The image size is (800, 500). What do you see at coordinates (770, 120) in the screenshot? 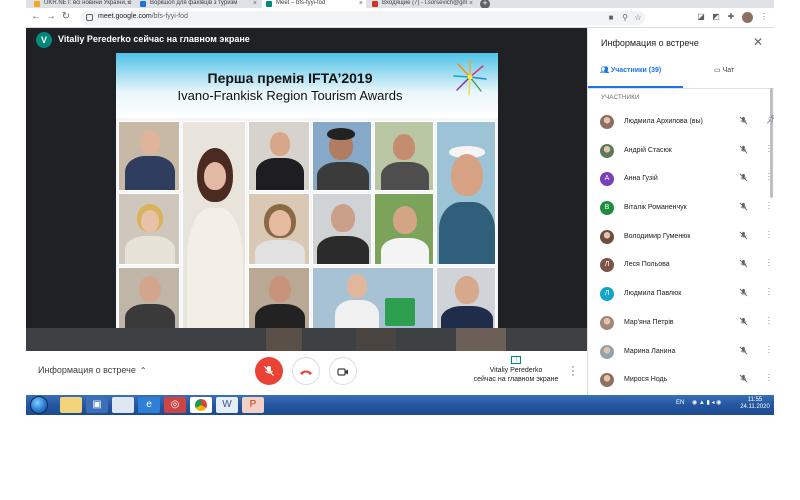
I see `pin-icon: 📌︎` at bounding box center [770, 120].